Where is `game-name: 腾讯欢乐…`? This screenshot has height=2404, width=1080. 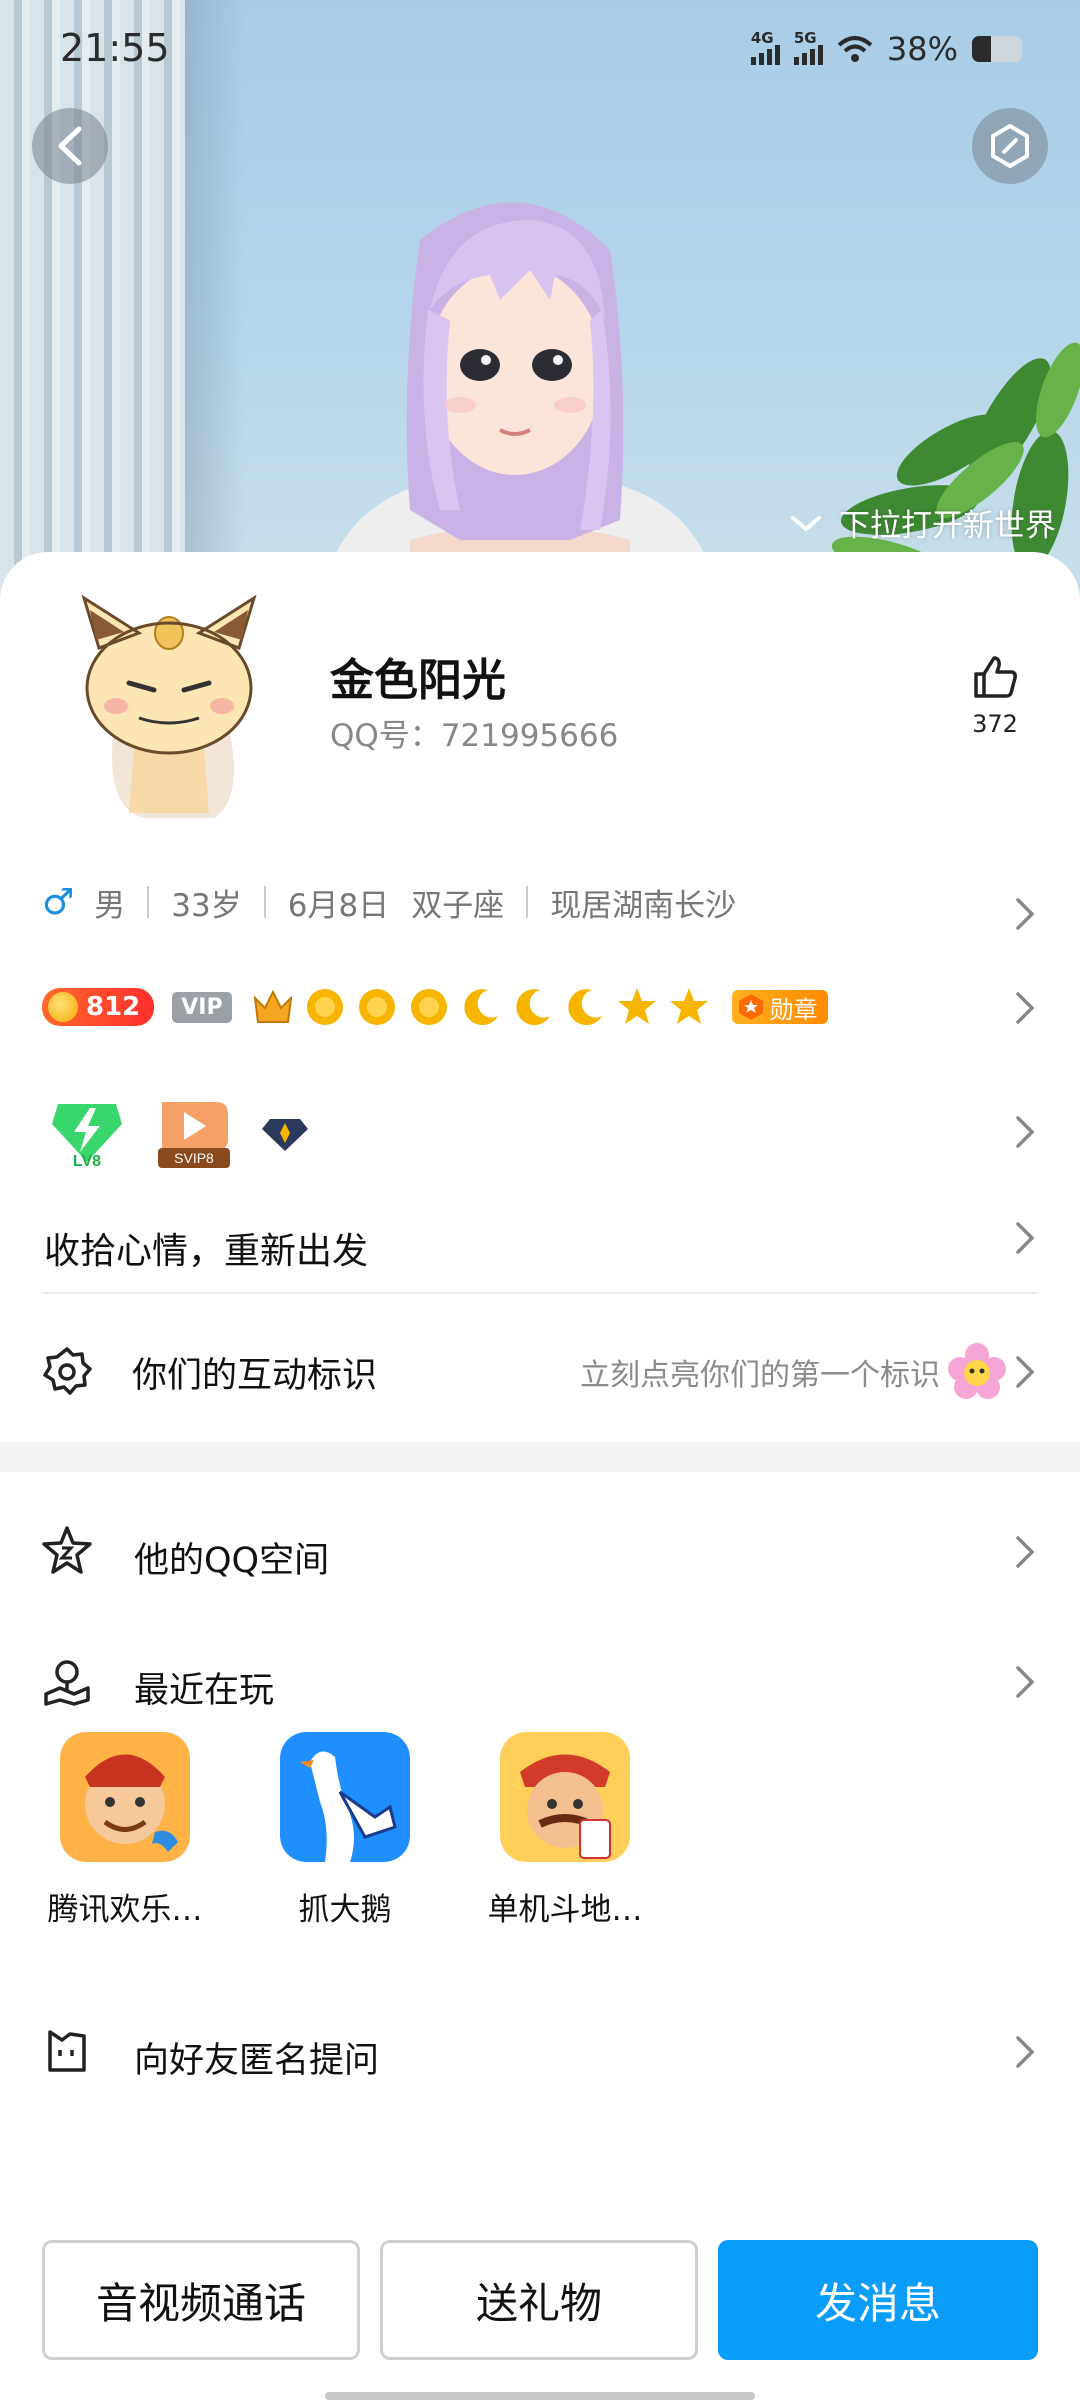 game-name: 腾讯欢乐… is located at coordinates (125, 1910).